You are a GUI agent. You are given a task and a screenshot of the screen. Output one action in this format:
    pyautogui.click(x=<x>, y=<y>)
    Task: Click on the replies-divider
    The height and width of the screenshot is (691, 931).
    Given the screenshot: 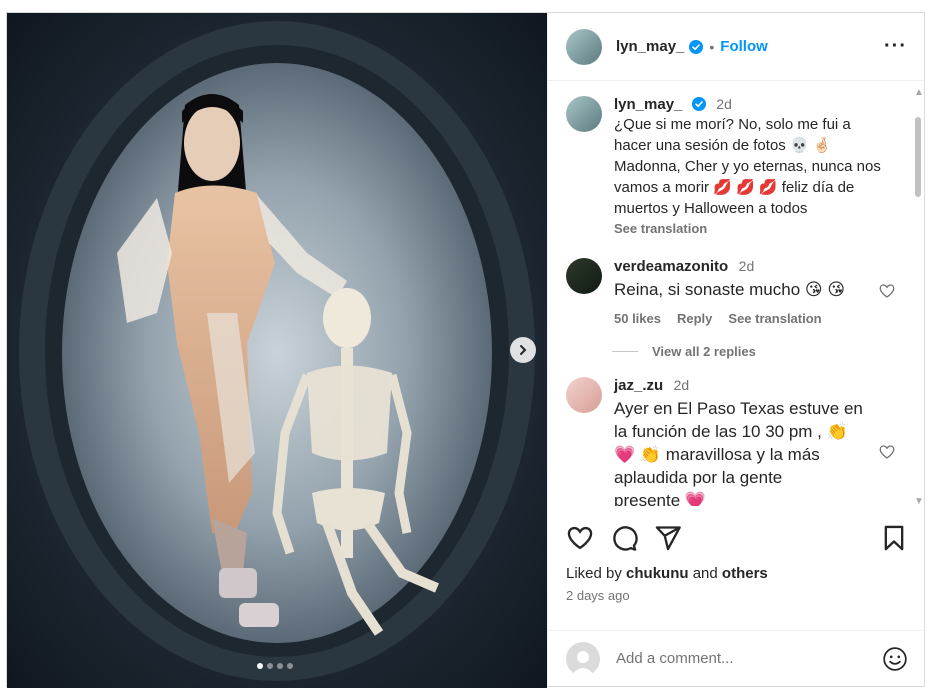 What is the action you would take?
    pyautogui.click(x=625, y=351)
    